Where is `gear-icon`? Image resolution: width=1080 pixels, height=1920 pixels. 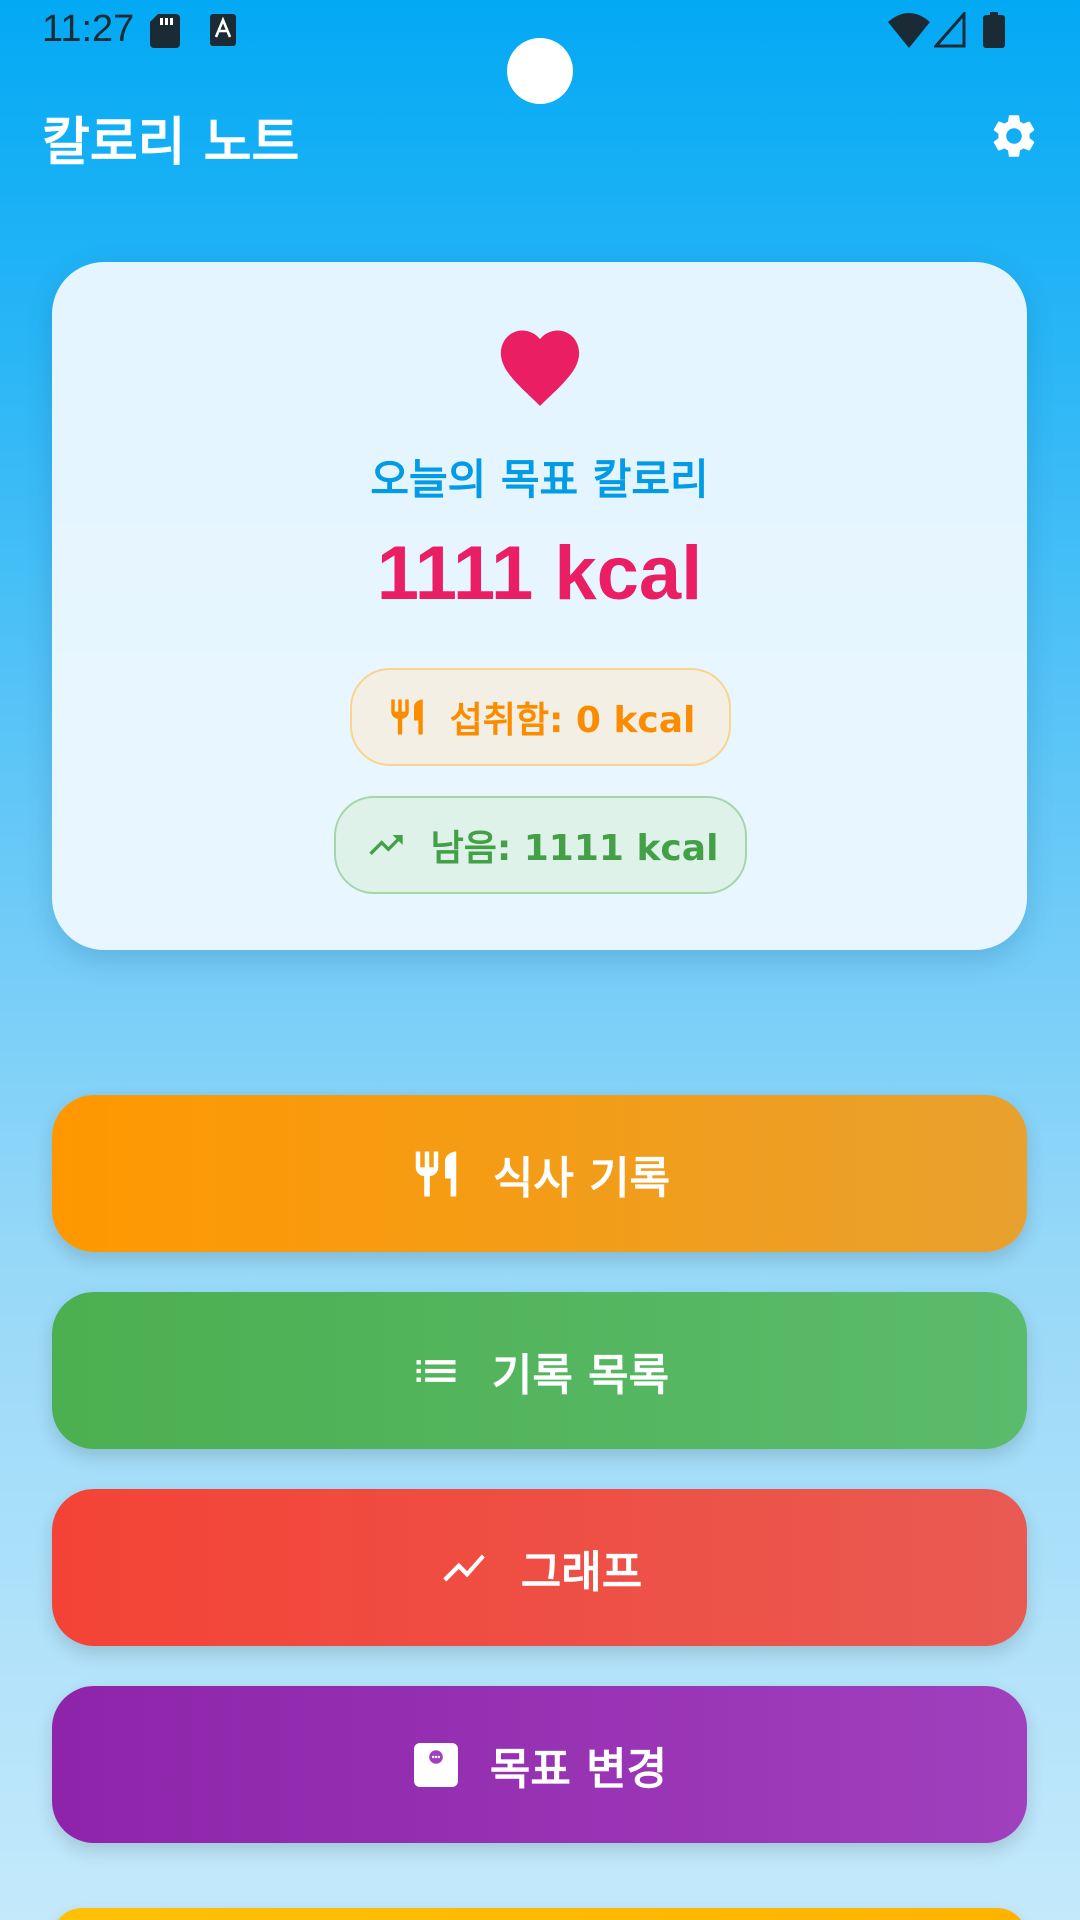
gear-icon is located at coordinates (1014, 136).